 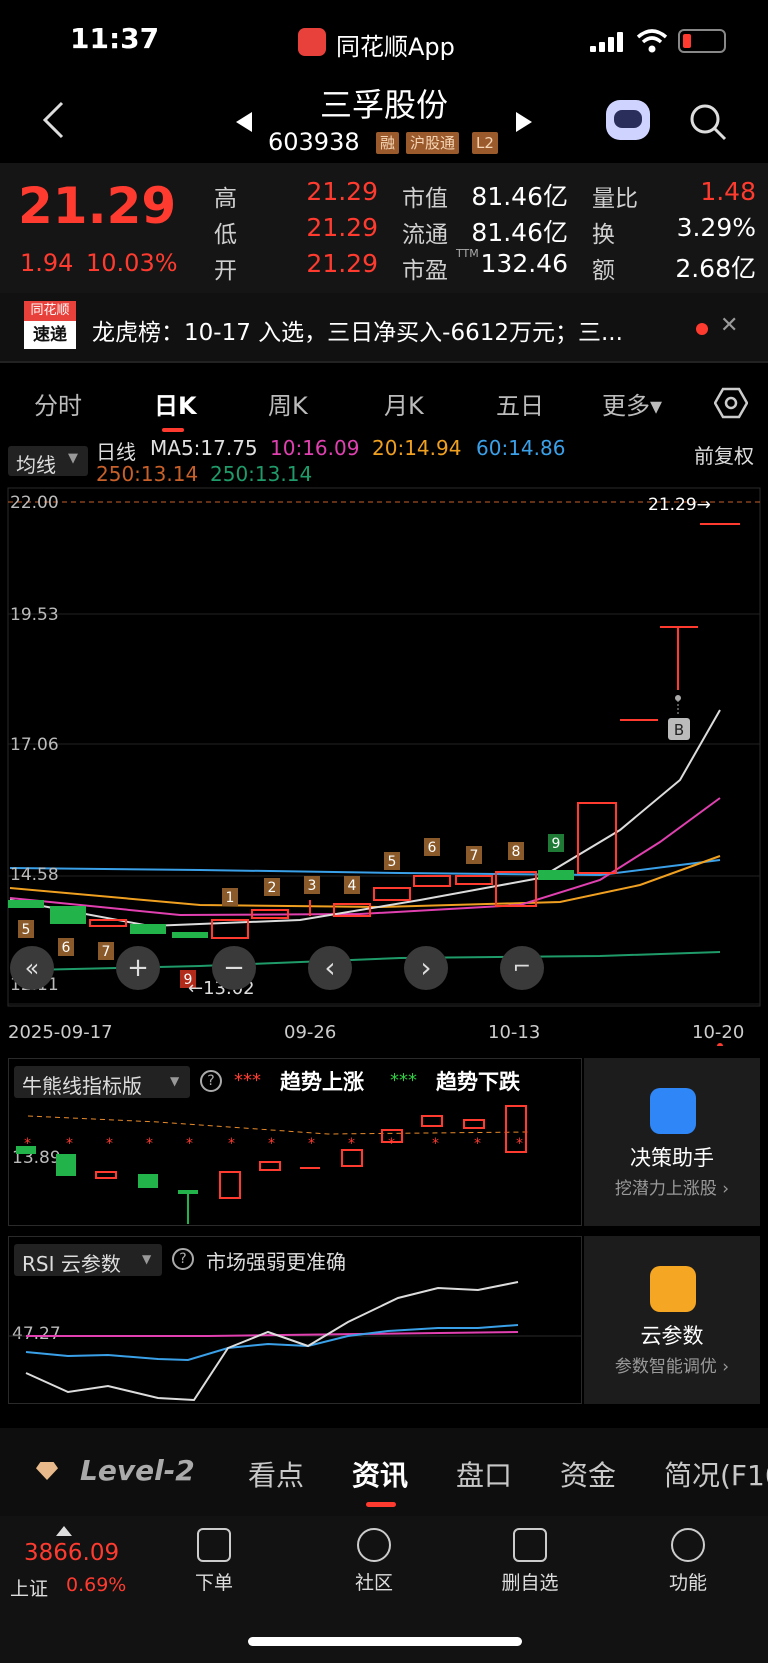 What do you see at coordinates (716, 1474) in the screenshot?
I see `tab-profile: 简况(F10` at bounding box center [716, 1474].